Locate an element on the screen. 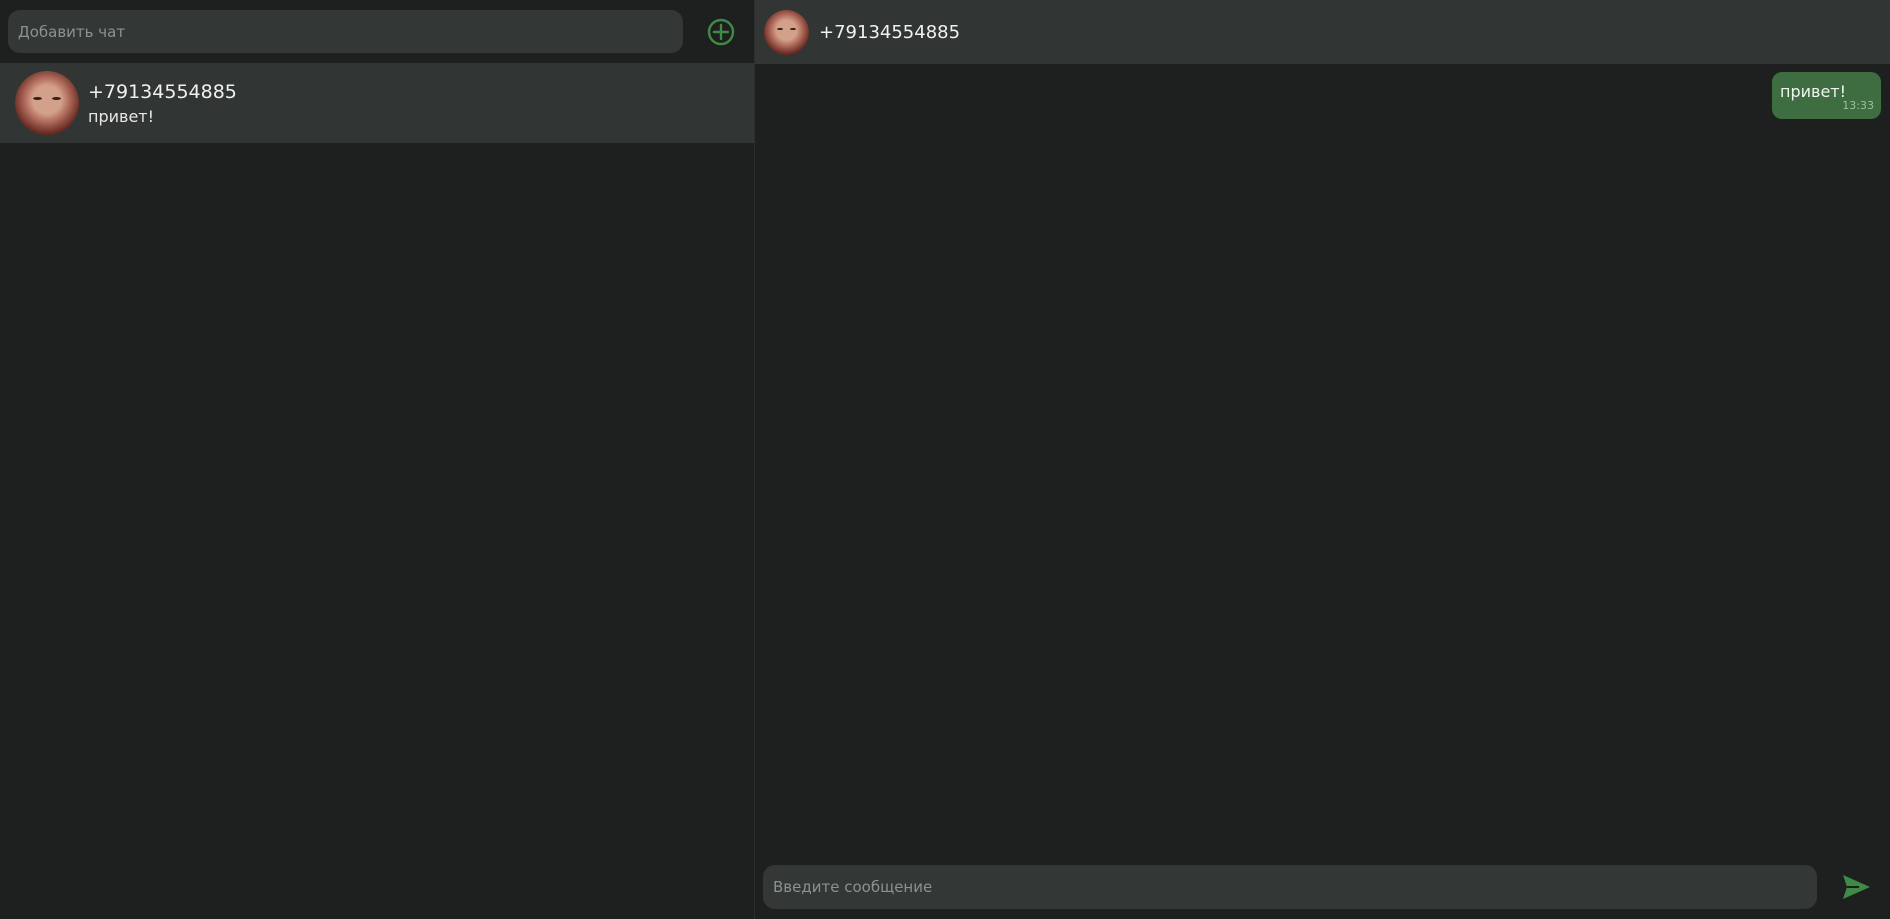  plus-circle-icon is located at coordinates (721, 31).